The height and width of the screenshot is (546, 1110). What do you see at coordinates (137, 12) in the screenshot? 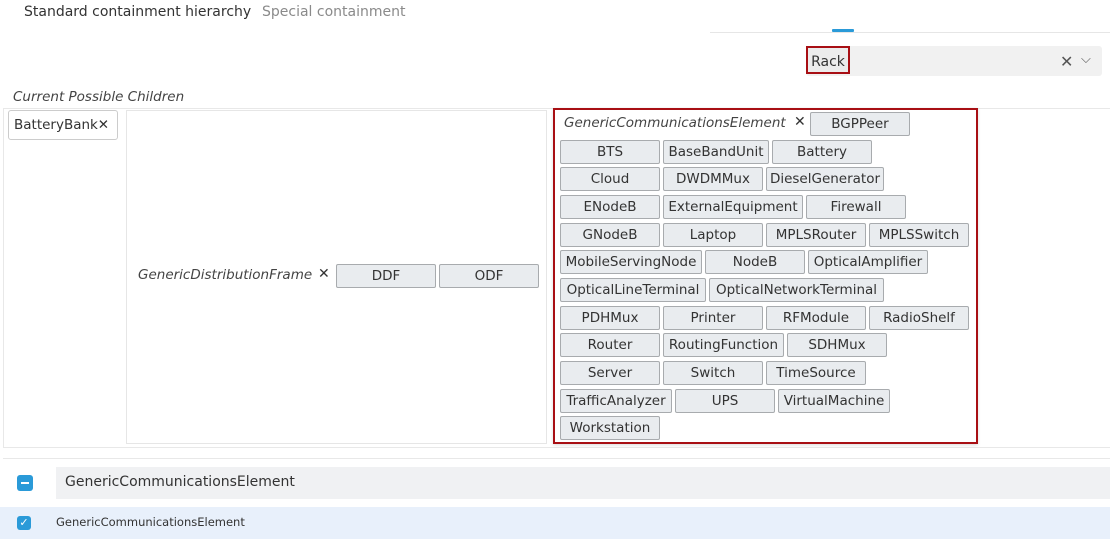
I see `tab-standard-containment: Standard containment hierarchy` at bounding box center [137, 12].